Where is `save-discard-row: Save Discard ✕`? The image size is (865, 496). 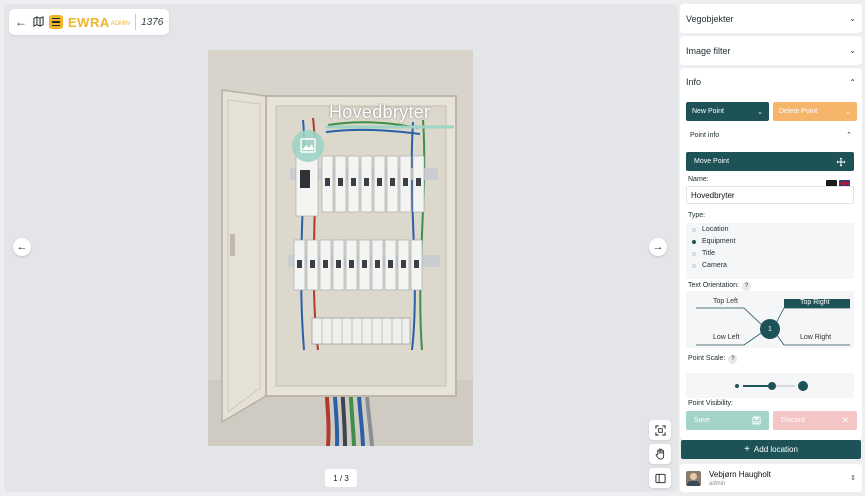 save-discard-row: Save Discard ✕ is located at coordinates (771, 420).